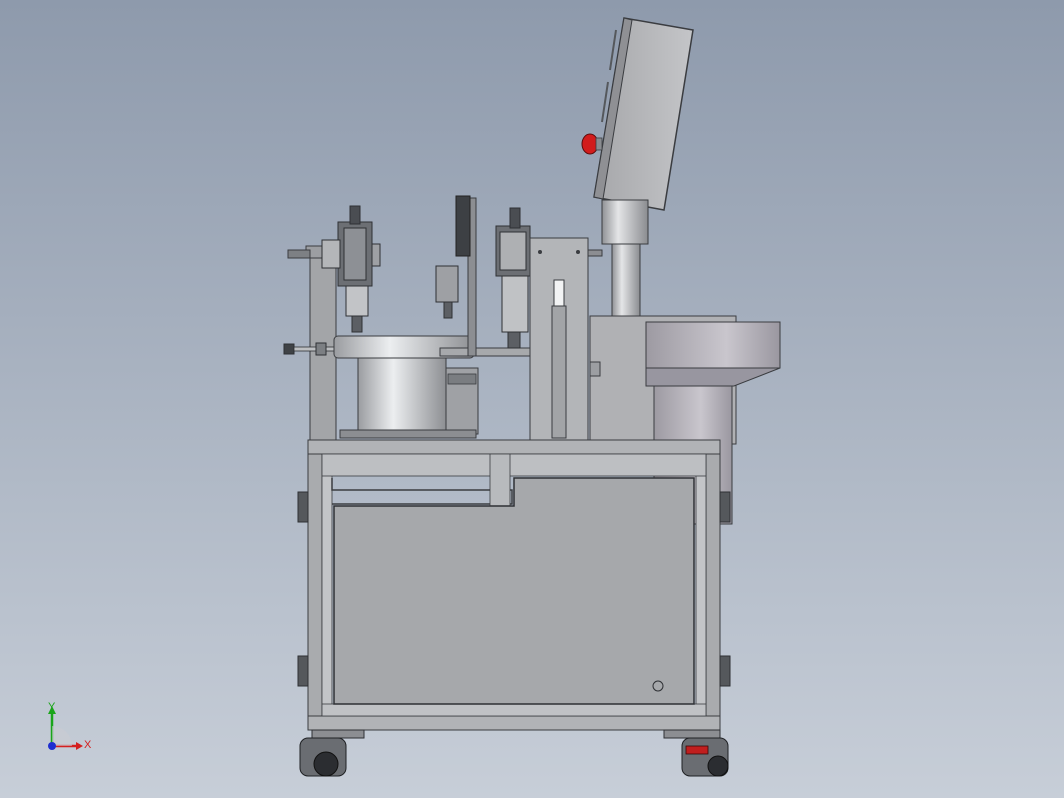  What do you see at coordinates (79, 746) in the screenshot?
I see `x-axis-arrowhead` at bounding box center [79, 746].